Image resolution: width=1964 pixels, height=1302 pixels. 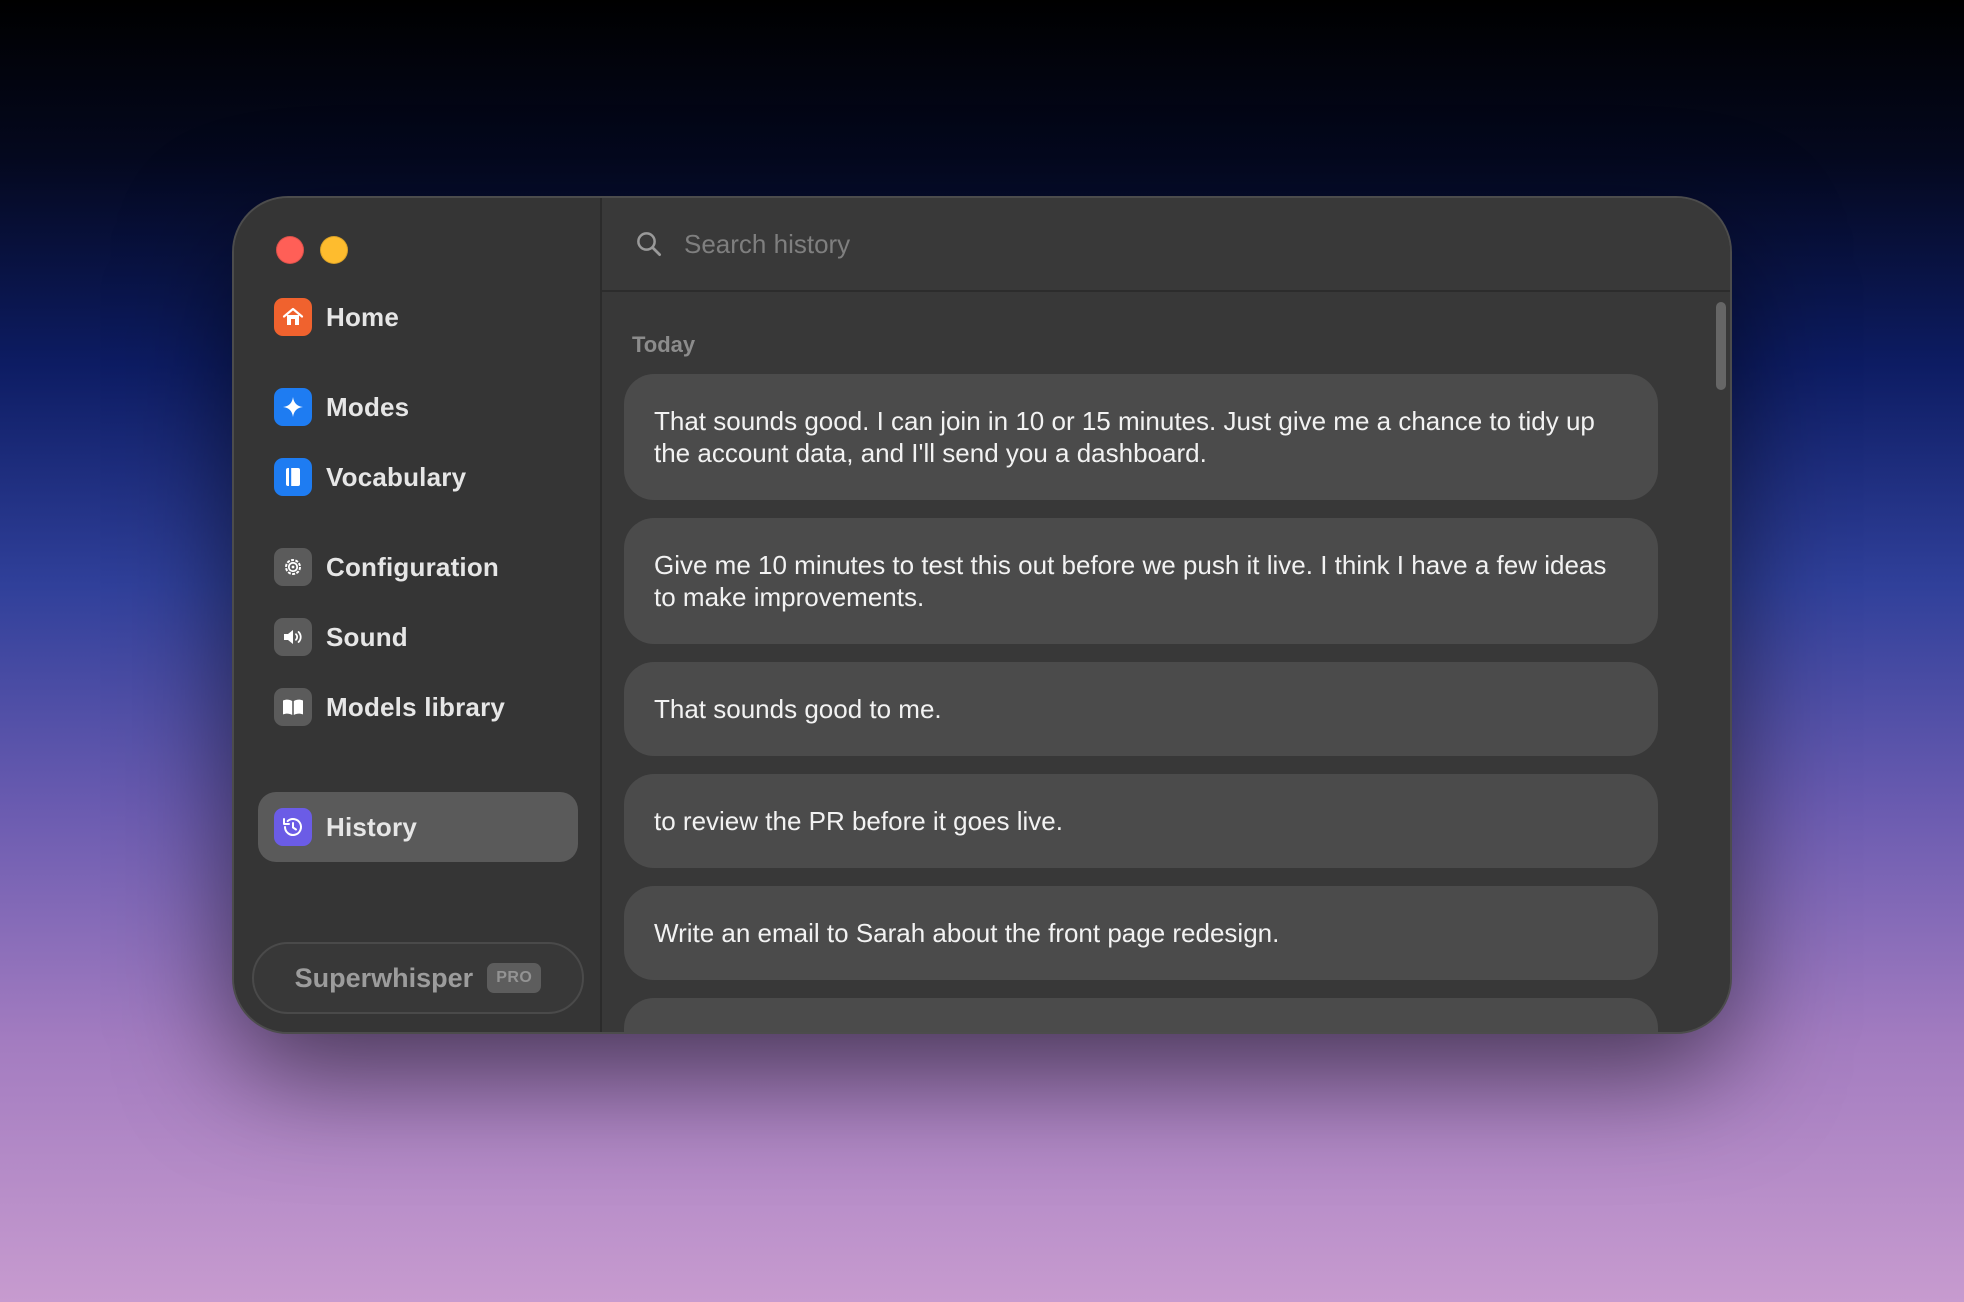 I want to click on search-bar, so click(x=1166, y=245).